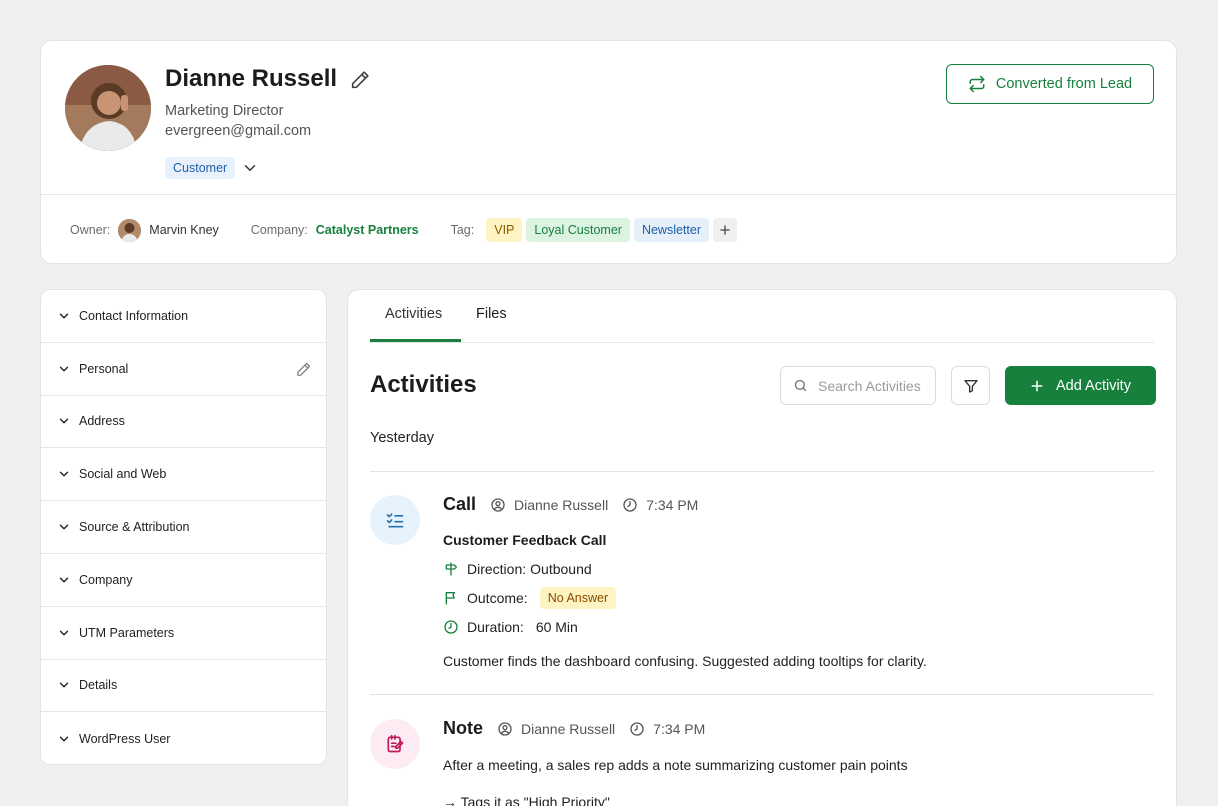 The image size is (1218, 806). I want to click on search-activities-input, so click(873, 385).